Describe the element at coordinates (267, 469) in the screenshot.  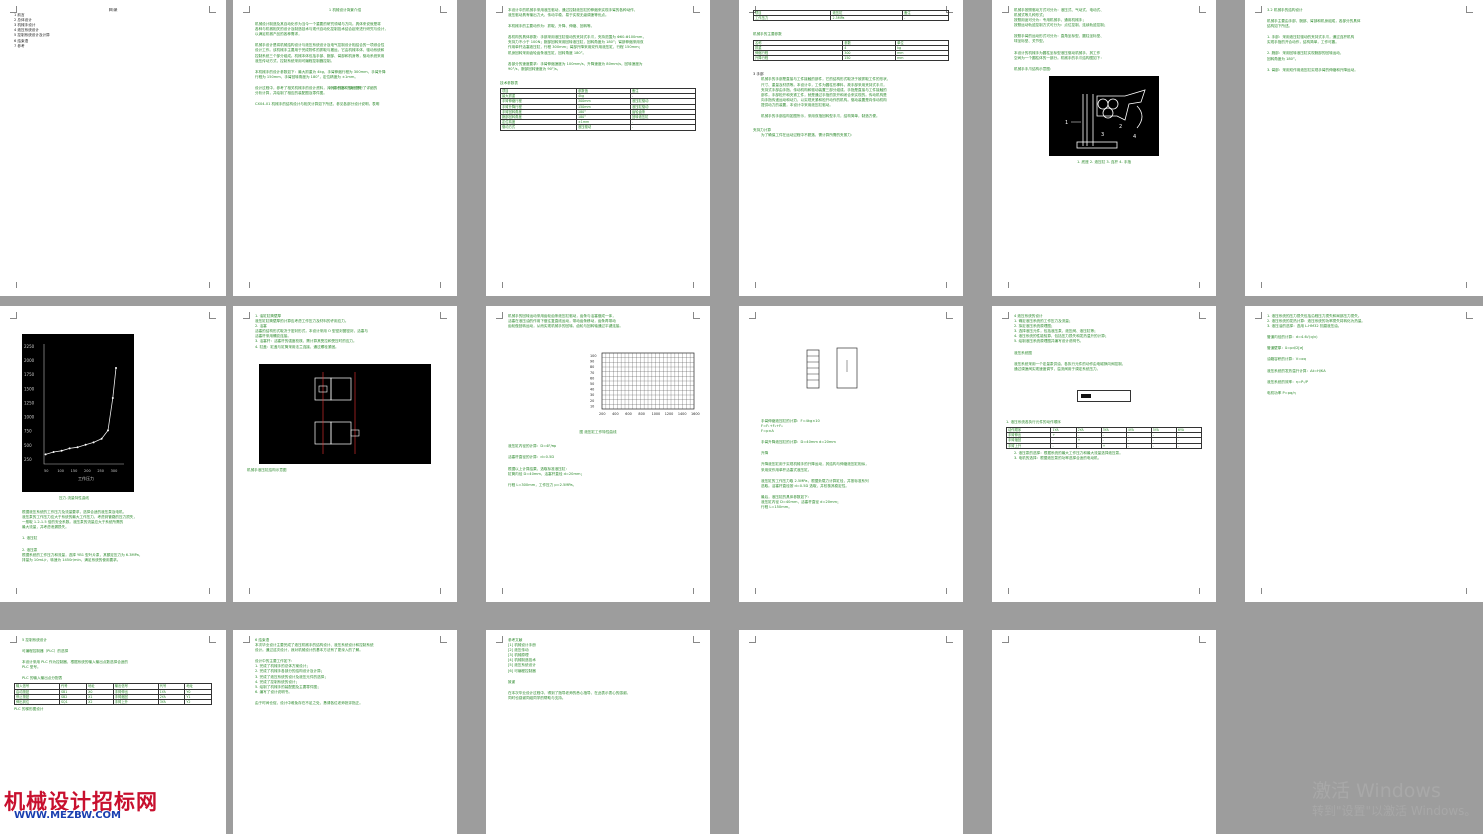
I see `figure-caption: 机械手液压缸结构示意图` at that location.